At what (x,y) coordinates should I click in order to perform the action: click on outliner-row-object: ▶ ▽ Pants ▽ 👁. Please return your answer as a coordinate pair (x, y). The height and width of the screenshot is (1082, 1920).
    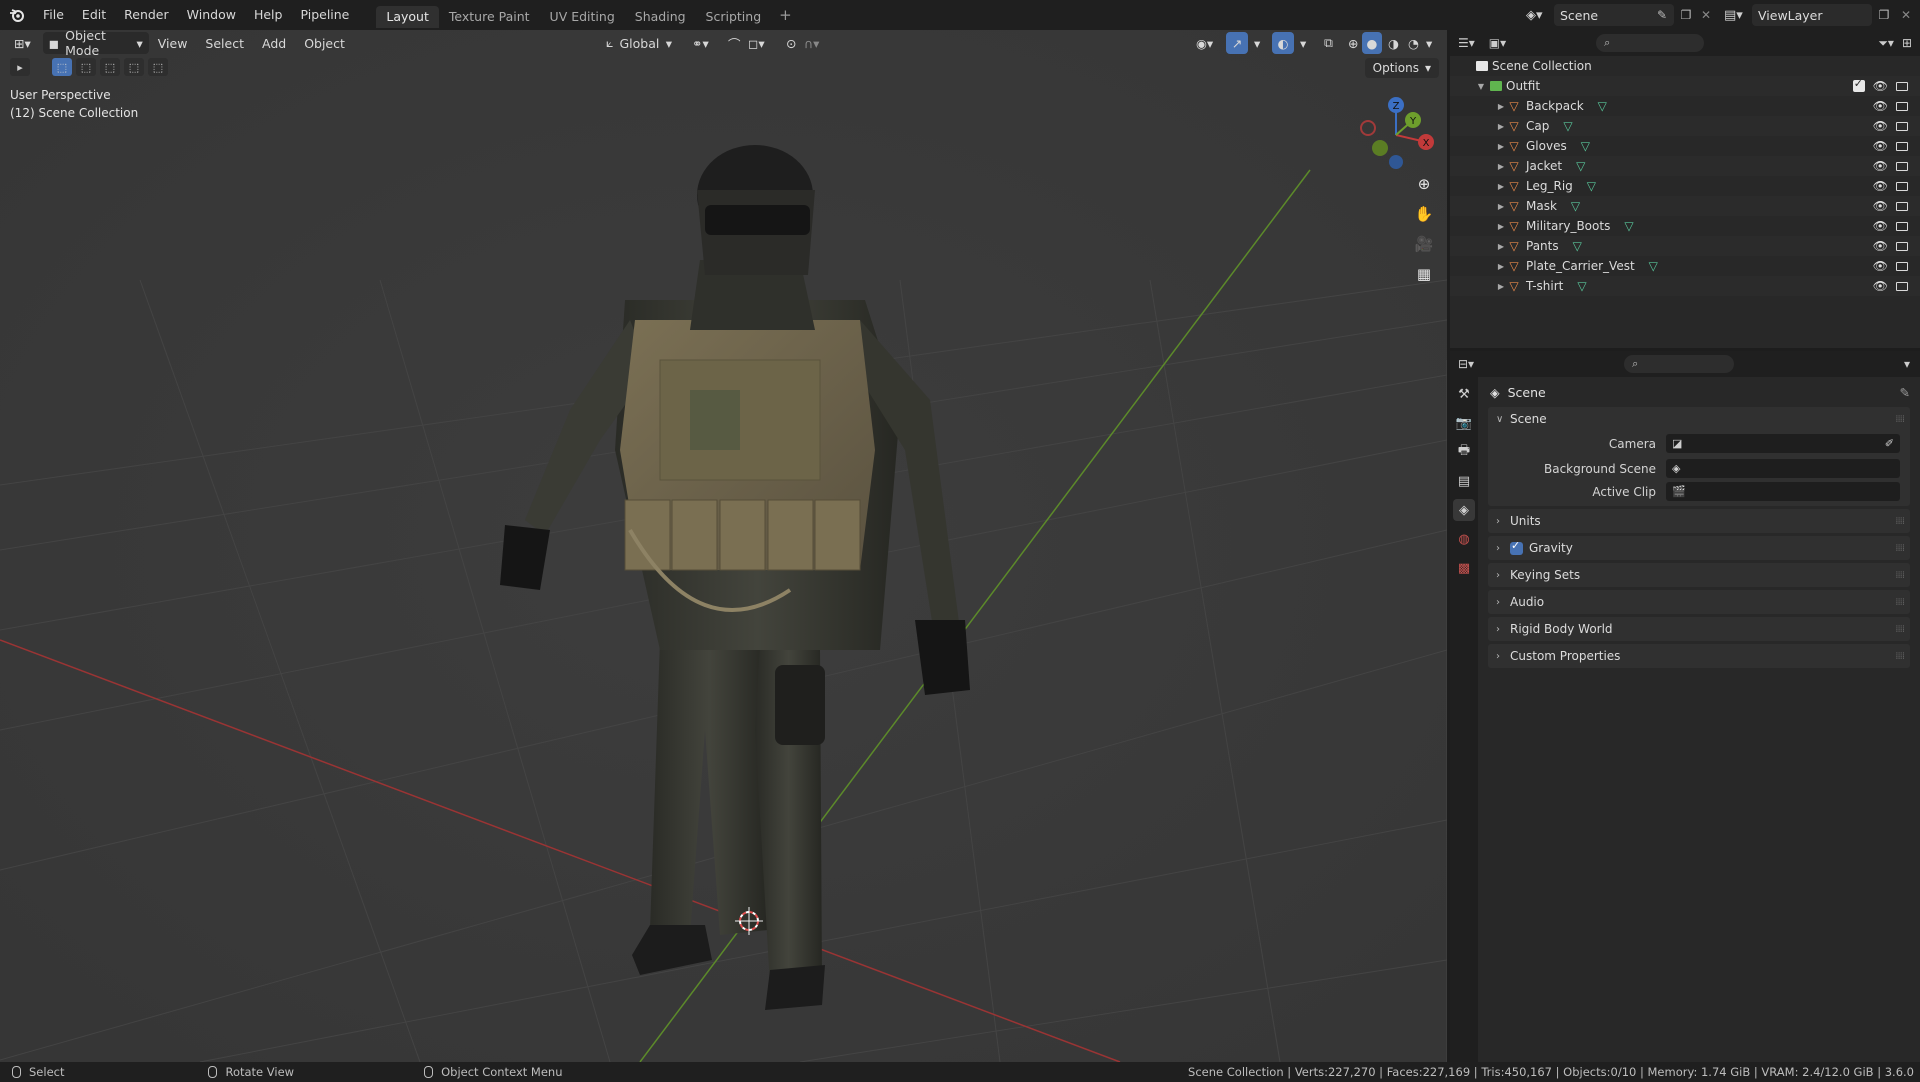
    Looking at the image, I should click on (1685, 246).